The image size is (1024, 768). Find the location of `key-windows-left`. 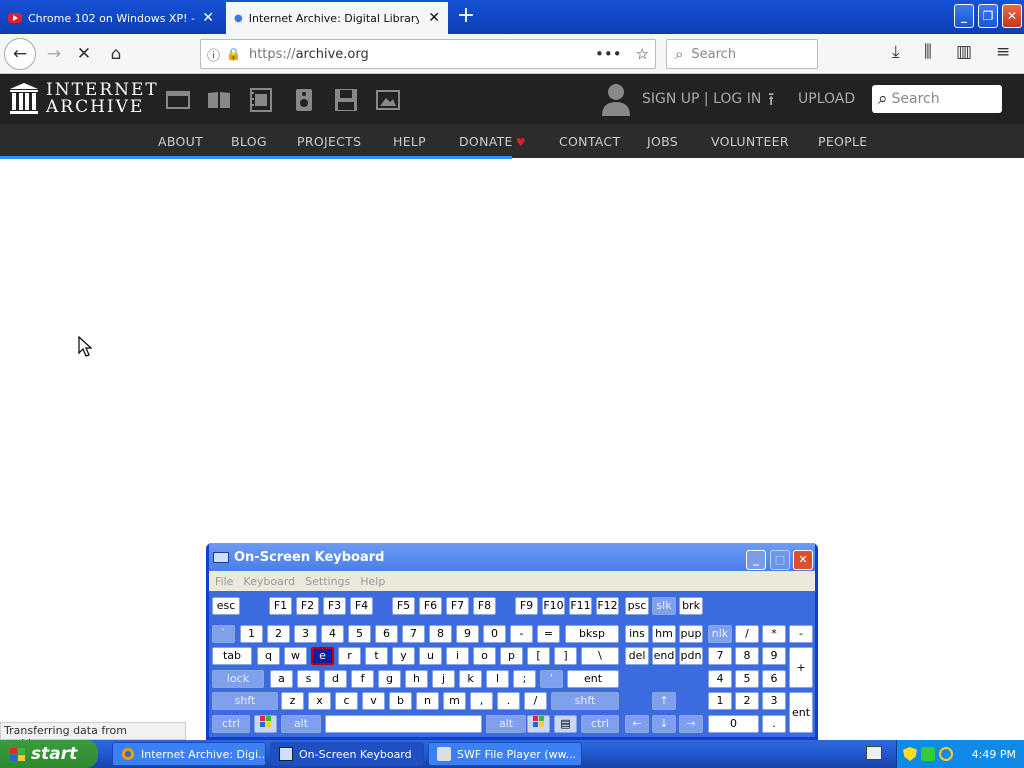

key-windows-left is located at coordinates (265, 724).